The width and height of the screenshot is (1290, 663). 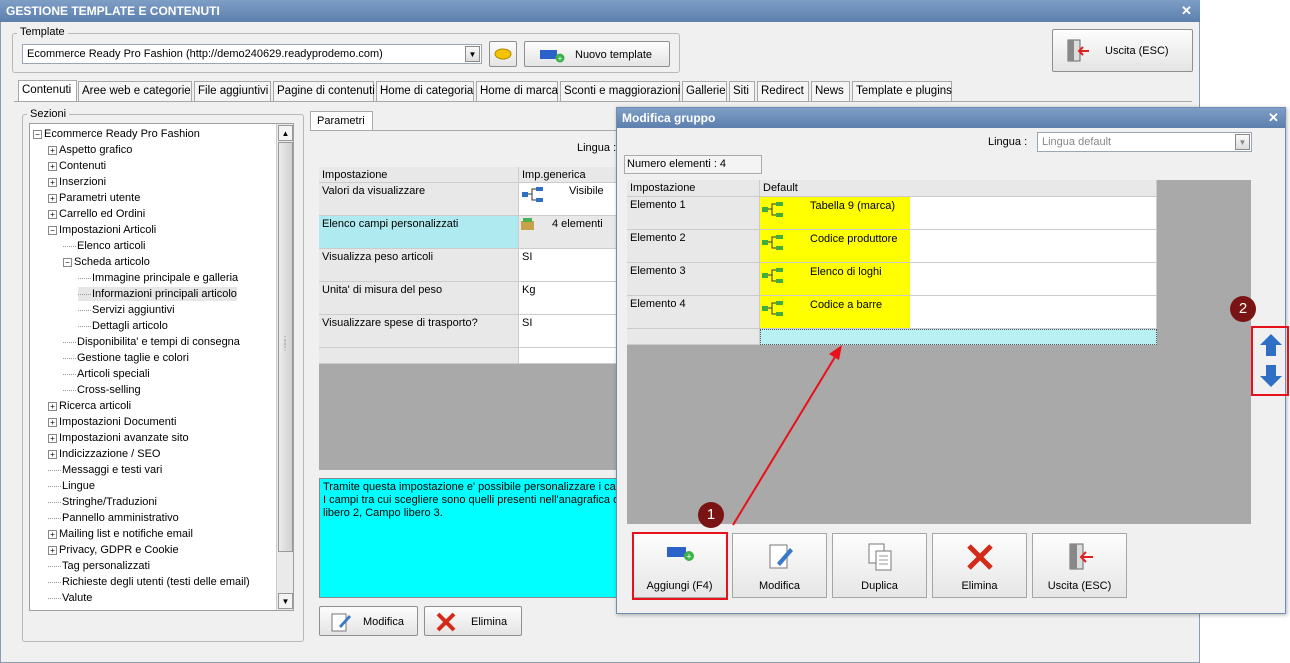 I want to click on tab-news: News, so click(x=830, y=91).